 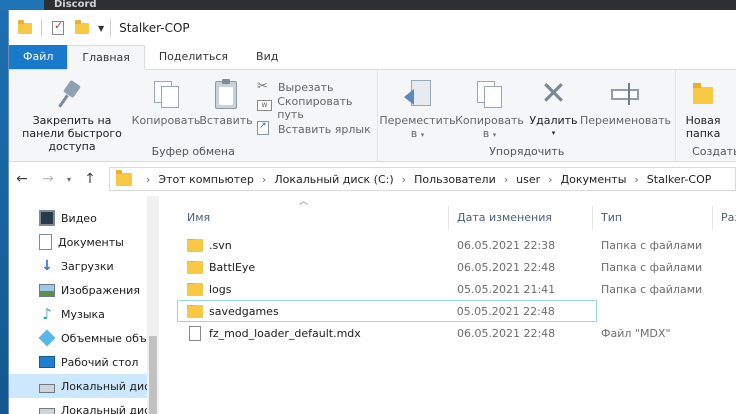 What do you see at coordinates (47, 388) in the screenshot?
I see `drive-icon` at bounding box center [47, 388].